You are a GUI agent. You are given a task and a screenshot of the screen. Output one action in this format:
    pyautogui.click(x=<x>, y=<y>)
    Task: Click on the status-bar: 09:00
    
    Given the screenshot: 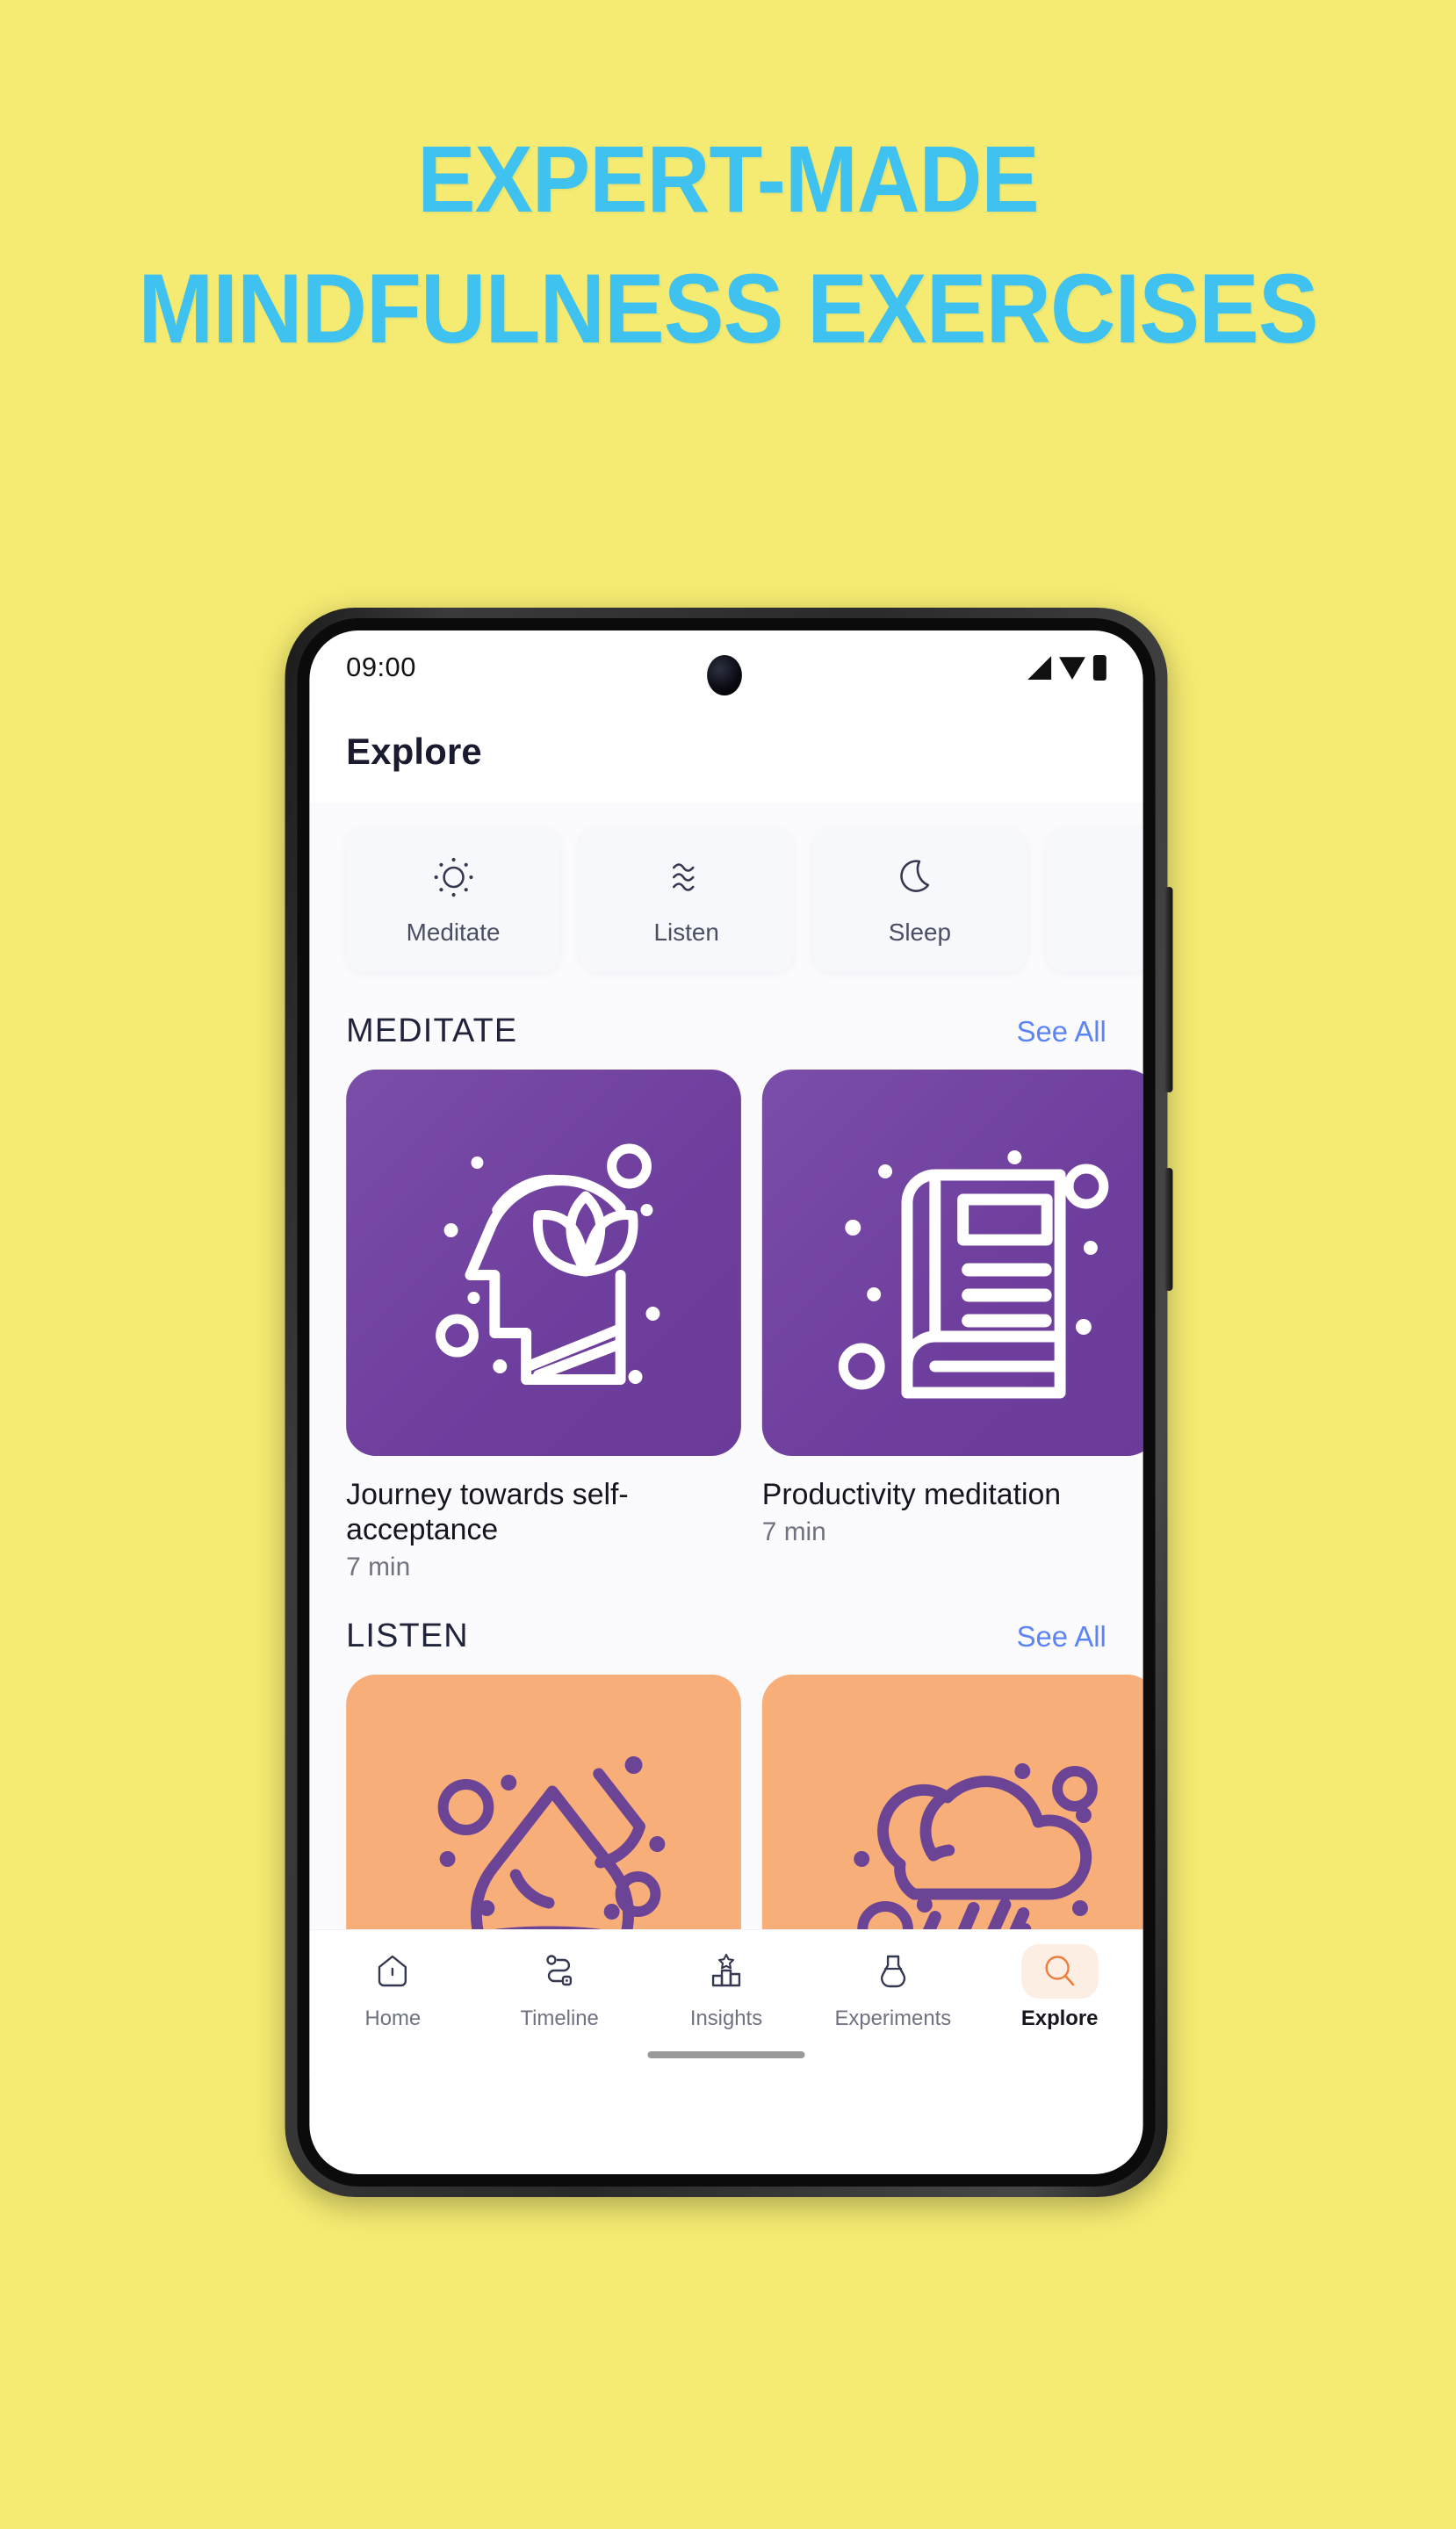 What is the action you would take?
    pyautogui.click(x=725, y=667)
    